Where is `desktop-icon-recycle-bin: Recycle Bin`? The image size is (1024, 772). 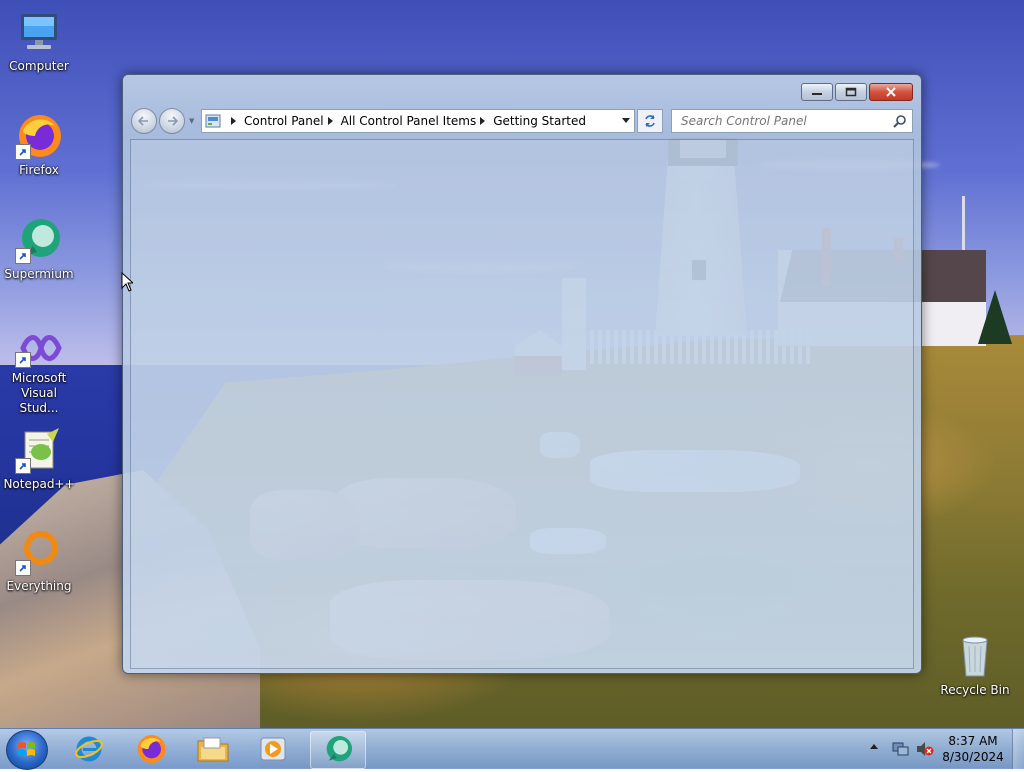
desktop-icon-recycle-bin: Recycle Bin is located at coordinates (975, 665).